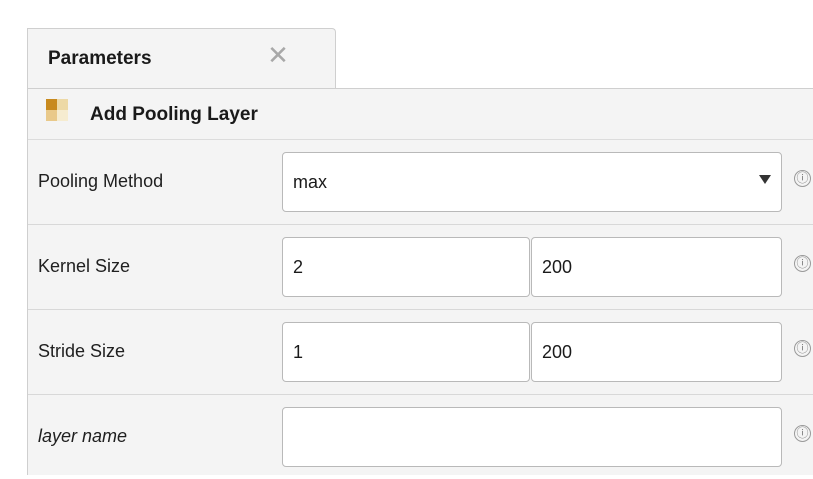  What do you see at coordinates (420, 58) in the screenshot?
I see `tab-bar: Parameters ✕` at bounding box center [420, 58].